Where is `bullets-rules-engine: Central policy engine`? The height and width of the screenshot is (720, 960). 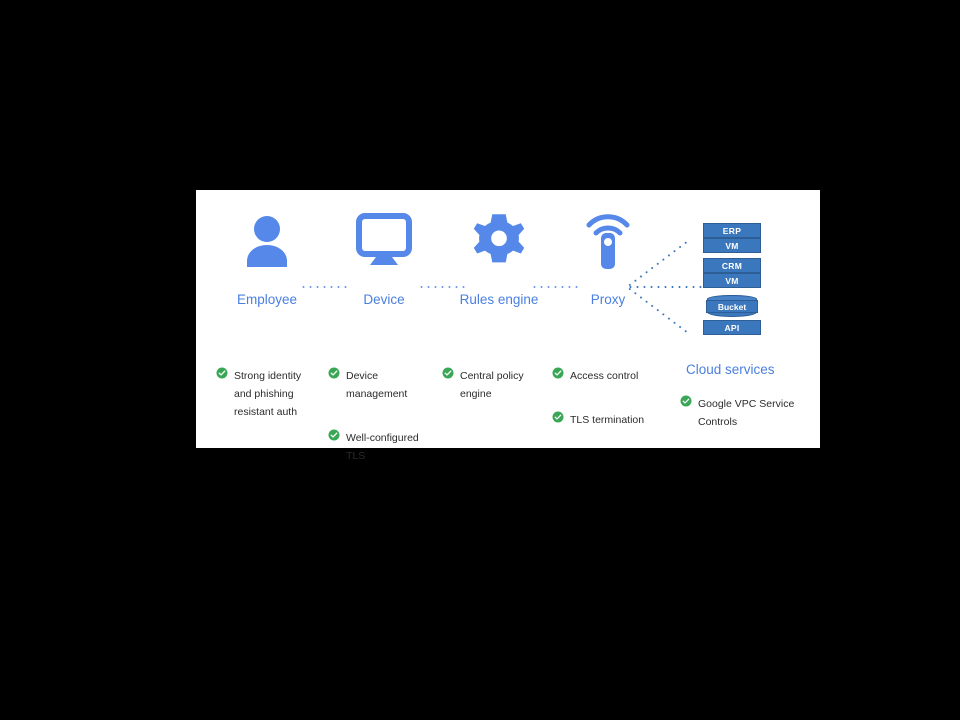 bullets-rules-engine: Central policy engine is located at coordinates (491, 390).